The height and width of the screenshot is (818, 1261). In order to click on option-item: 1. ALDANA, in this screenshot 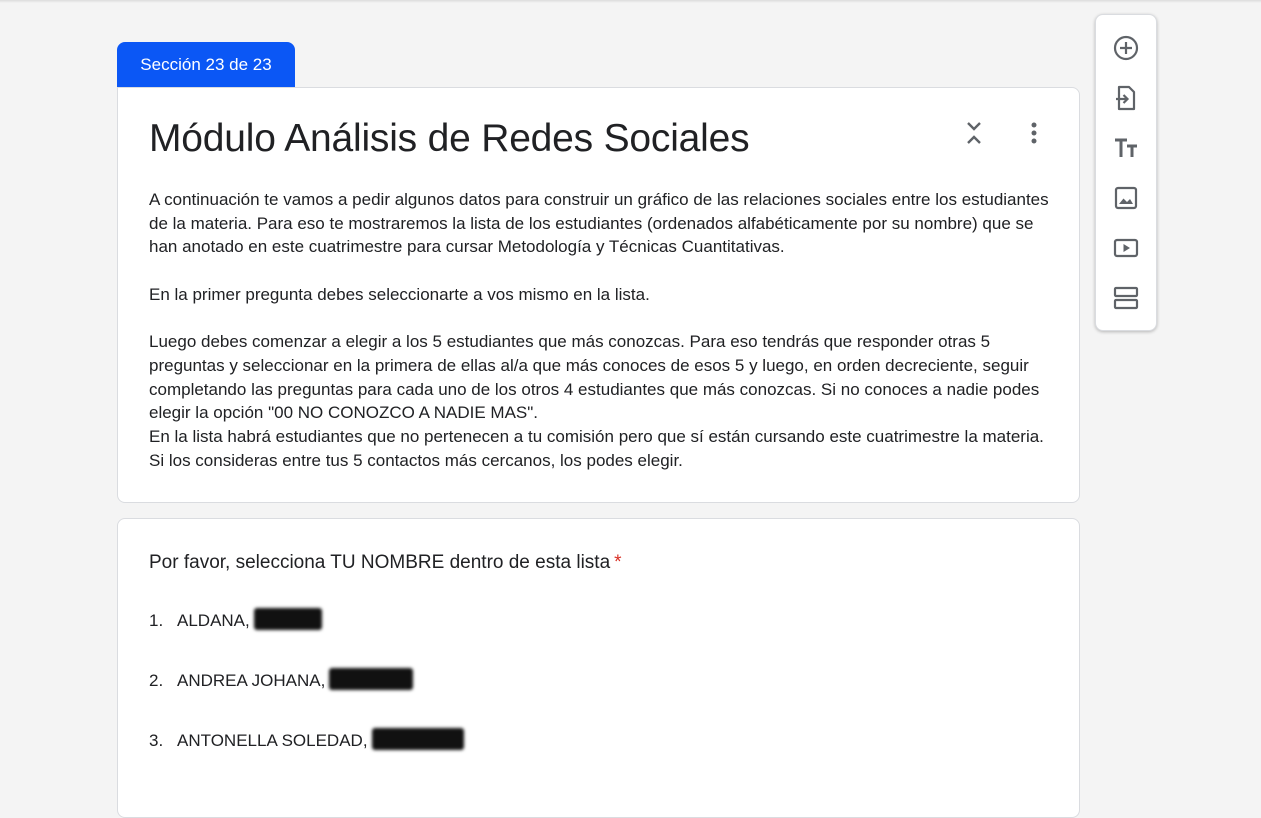, I will do `click(306, 637)`.